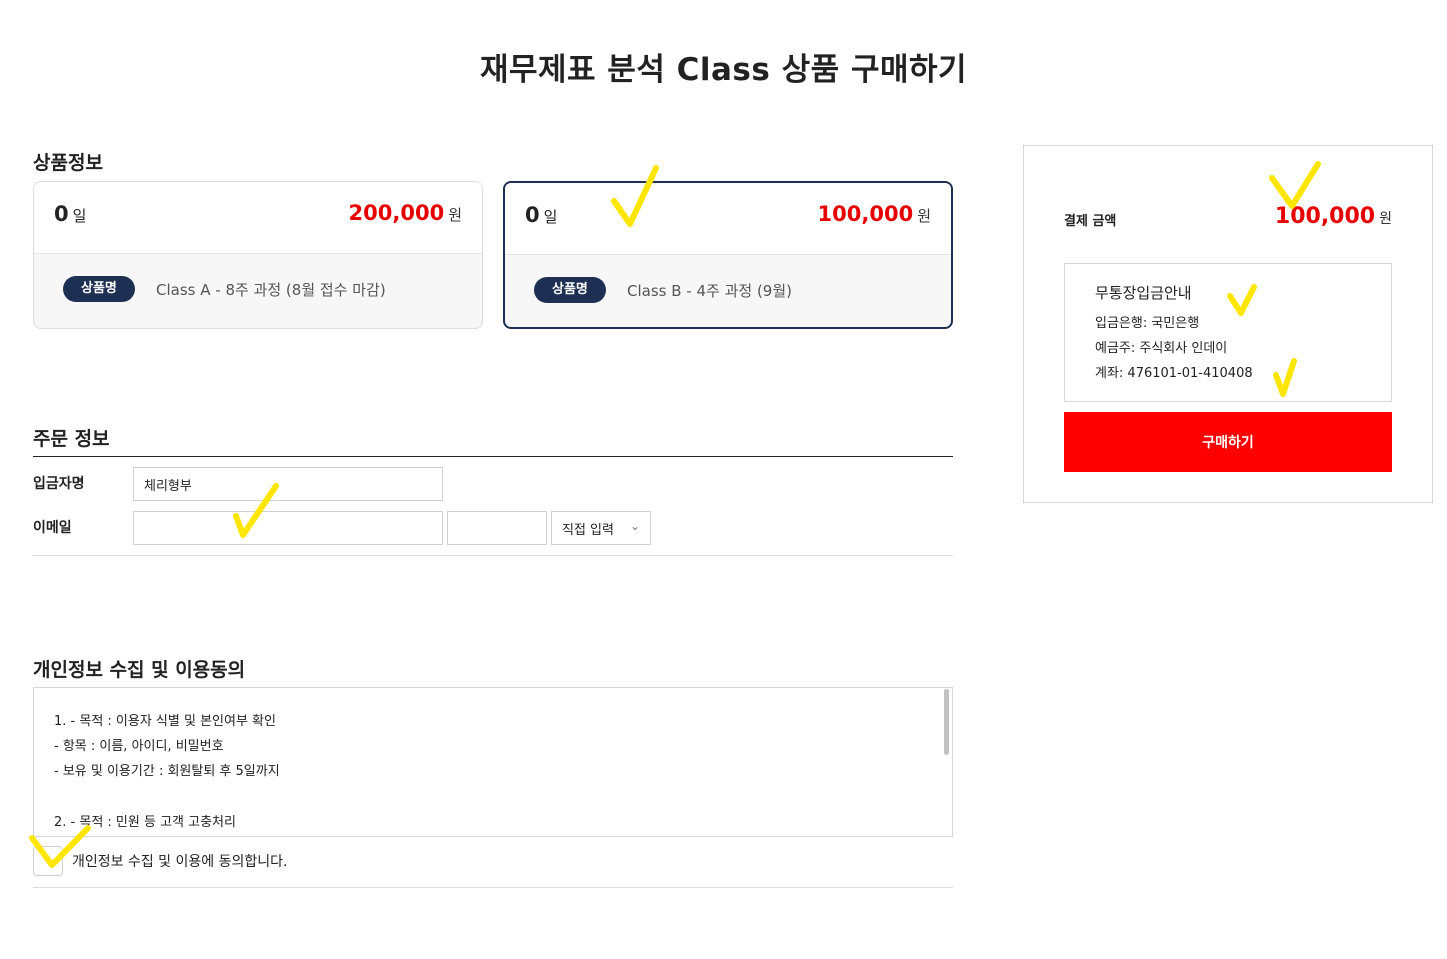  What do you see at coordinates (709, 291) in the screenshot?
I see `product-name: Class B - 4주 과정 (9월)` at bounding box center [709, 291].